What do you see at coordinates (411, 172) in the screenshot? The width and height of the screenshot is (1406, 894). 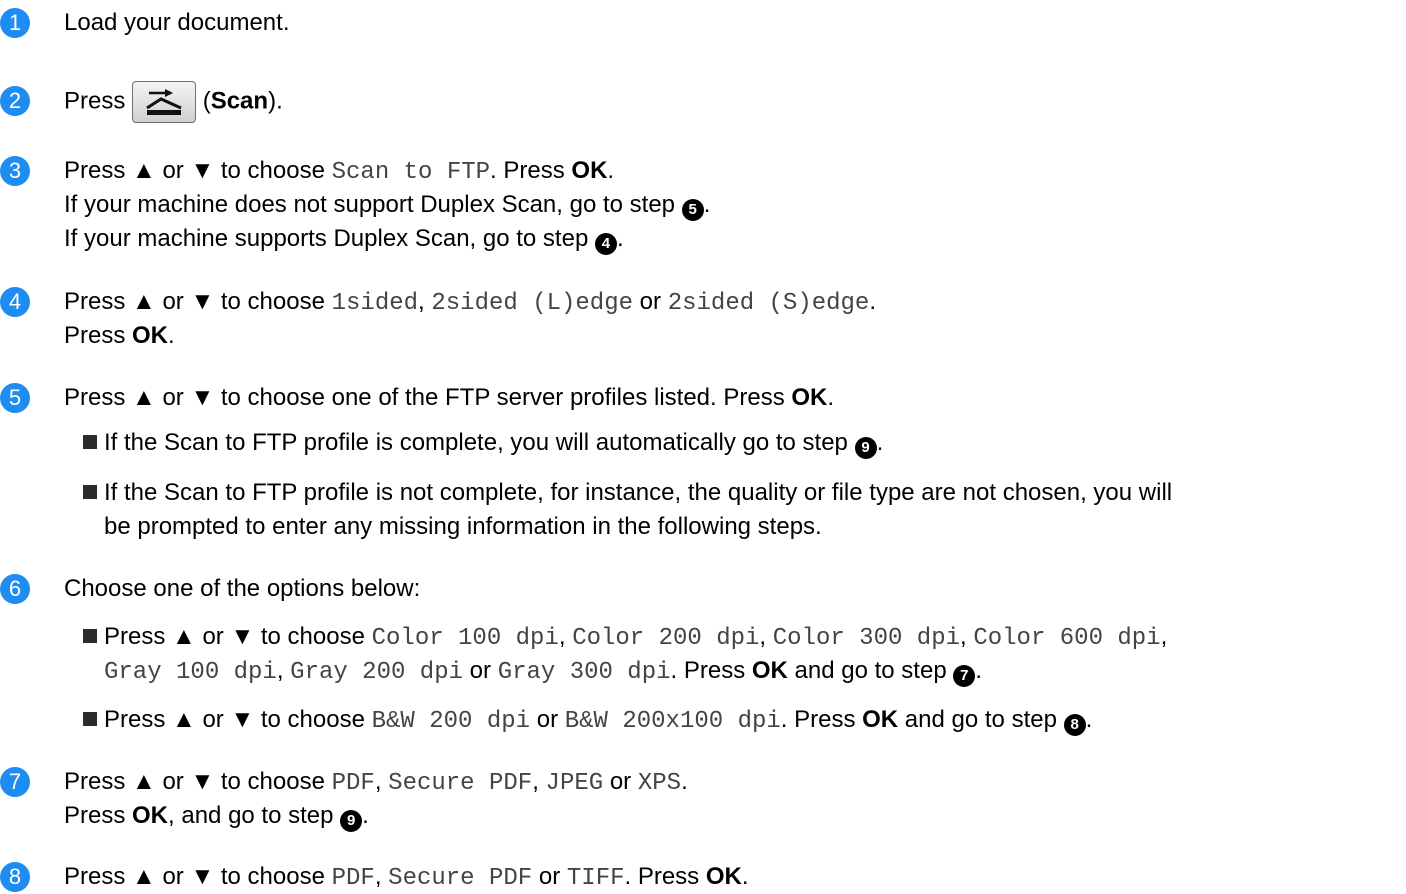 I see `mono-option: Scan to FTP` at bounding box center [411, 172].